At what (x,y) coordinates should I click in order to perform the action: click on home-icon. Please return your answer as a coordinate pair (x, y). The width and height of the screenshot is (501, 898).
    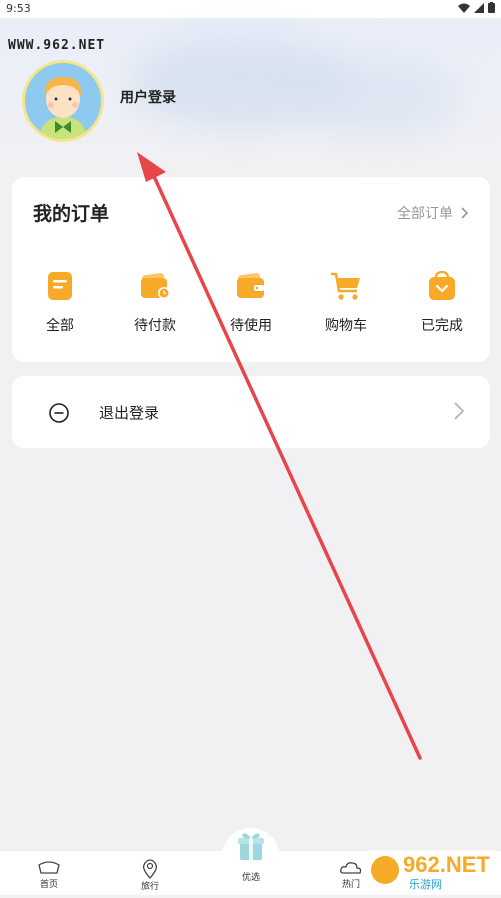
    Looking at the image, I should click on (49, 867).